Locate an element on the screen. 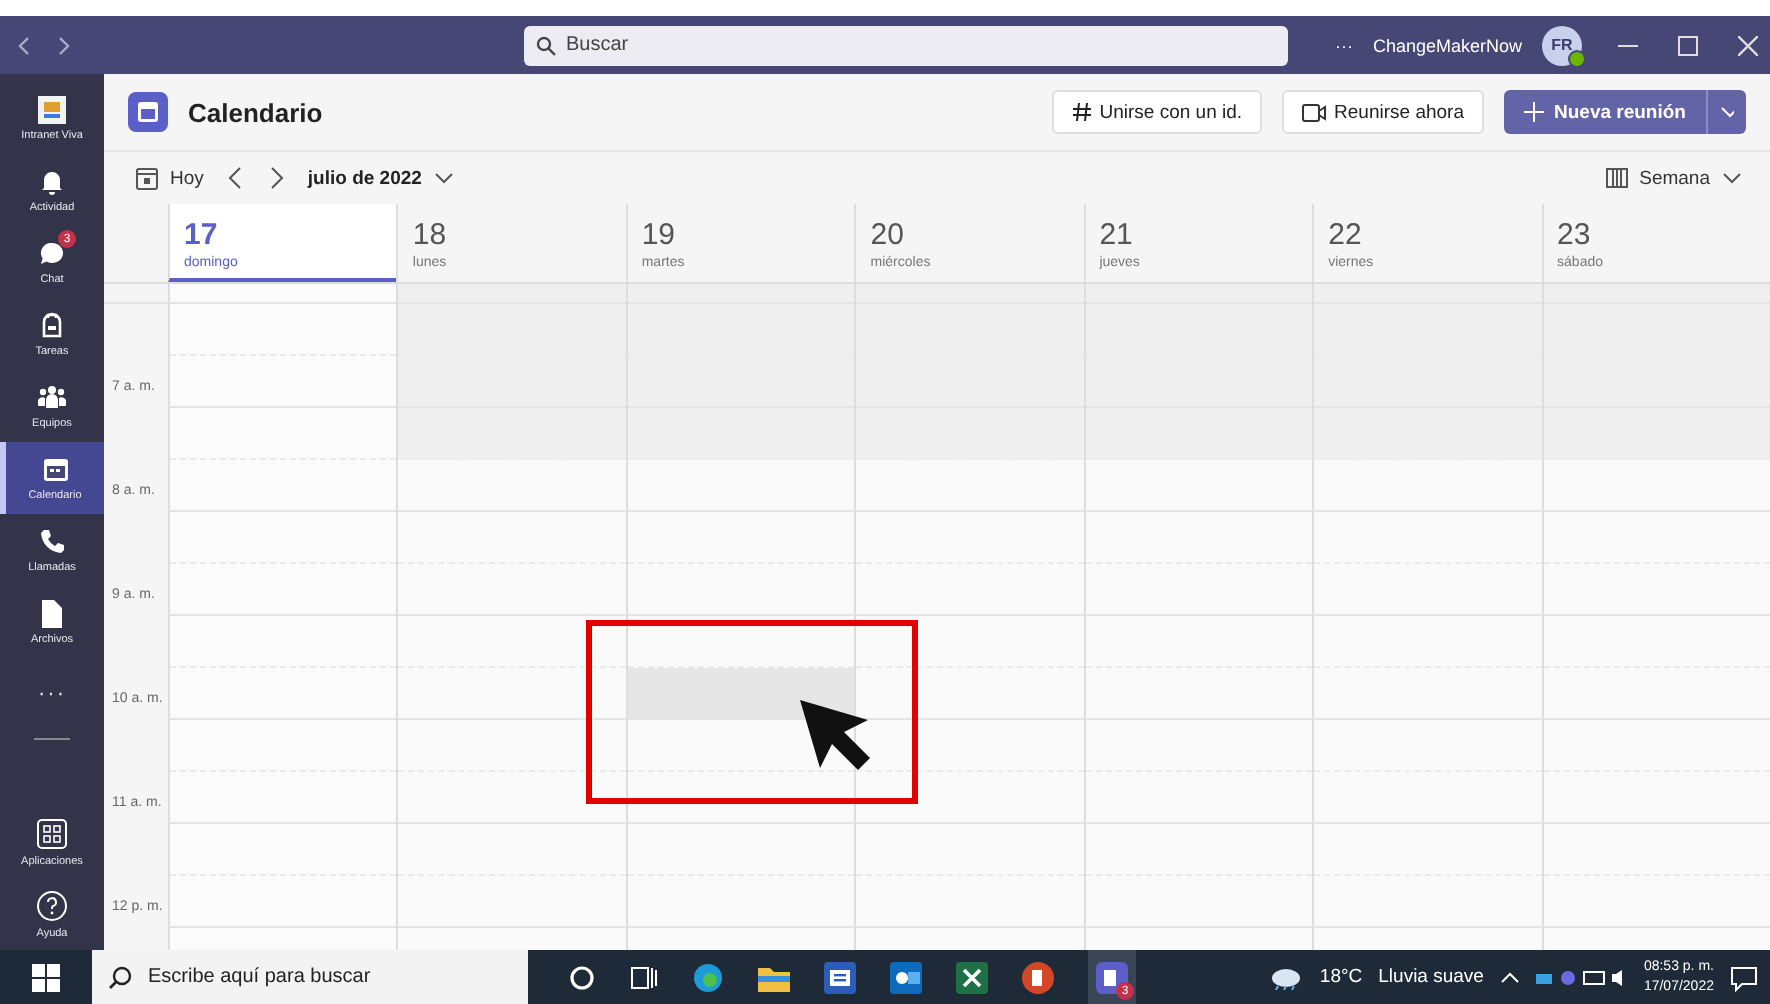 The image size is (1770, 1004). folder-icon is located at coordinates (774, 977).